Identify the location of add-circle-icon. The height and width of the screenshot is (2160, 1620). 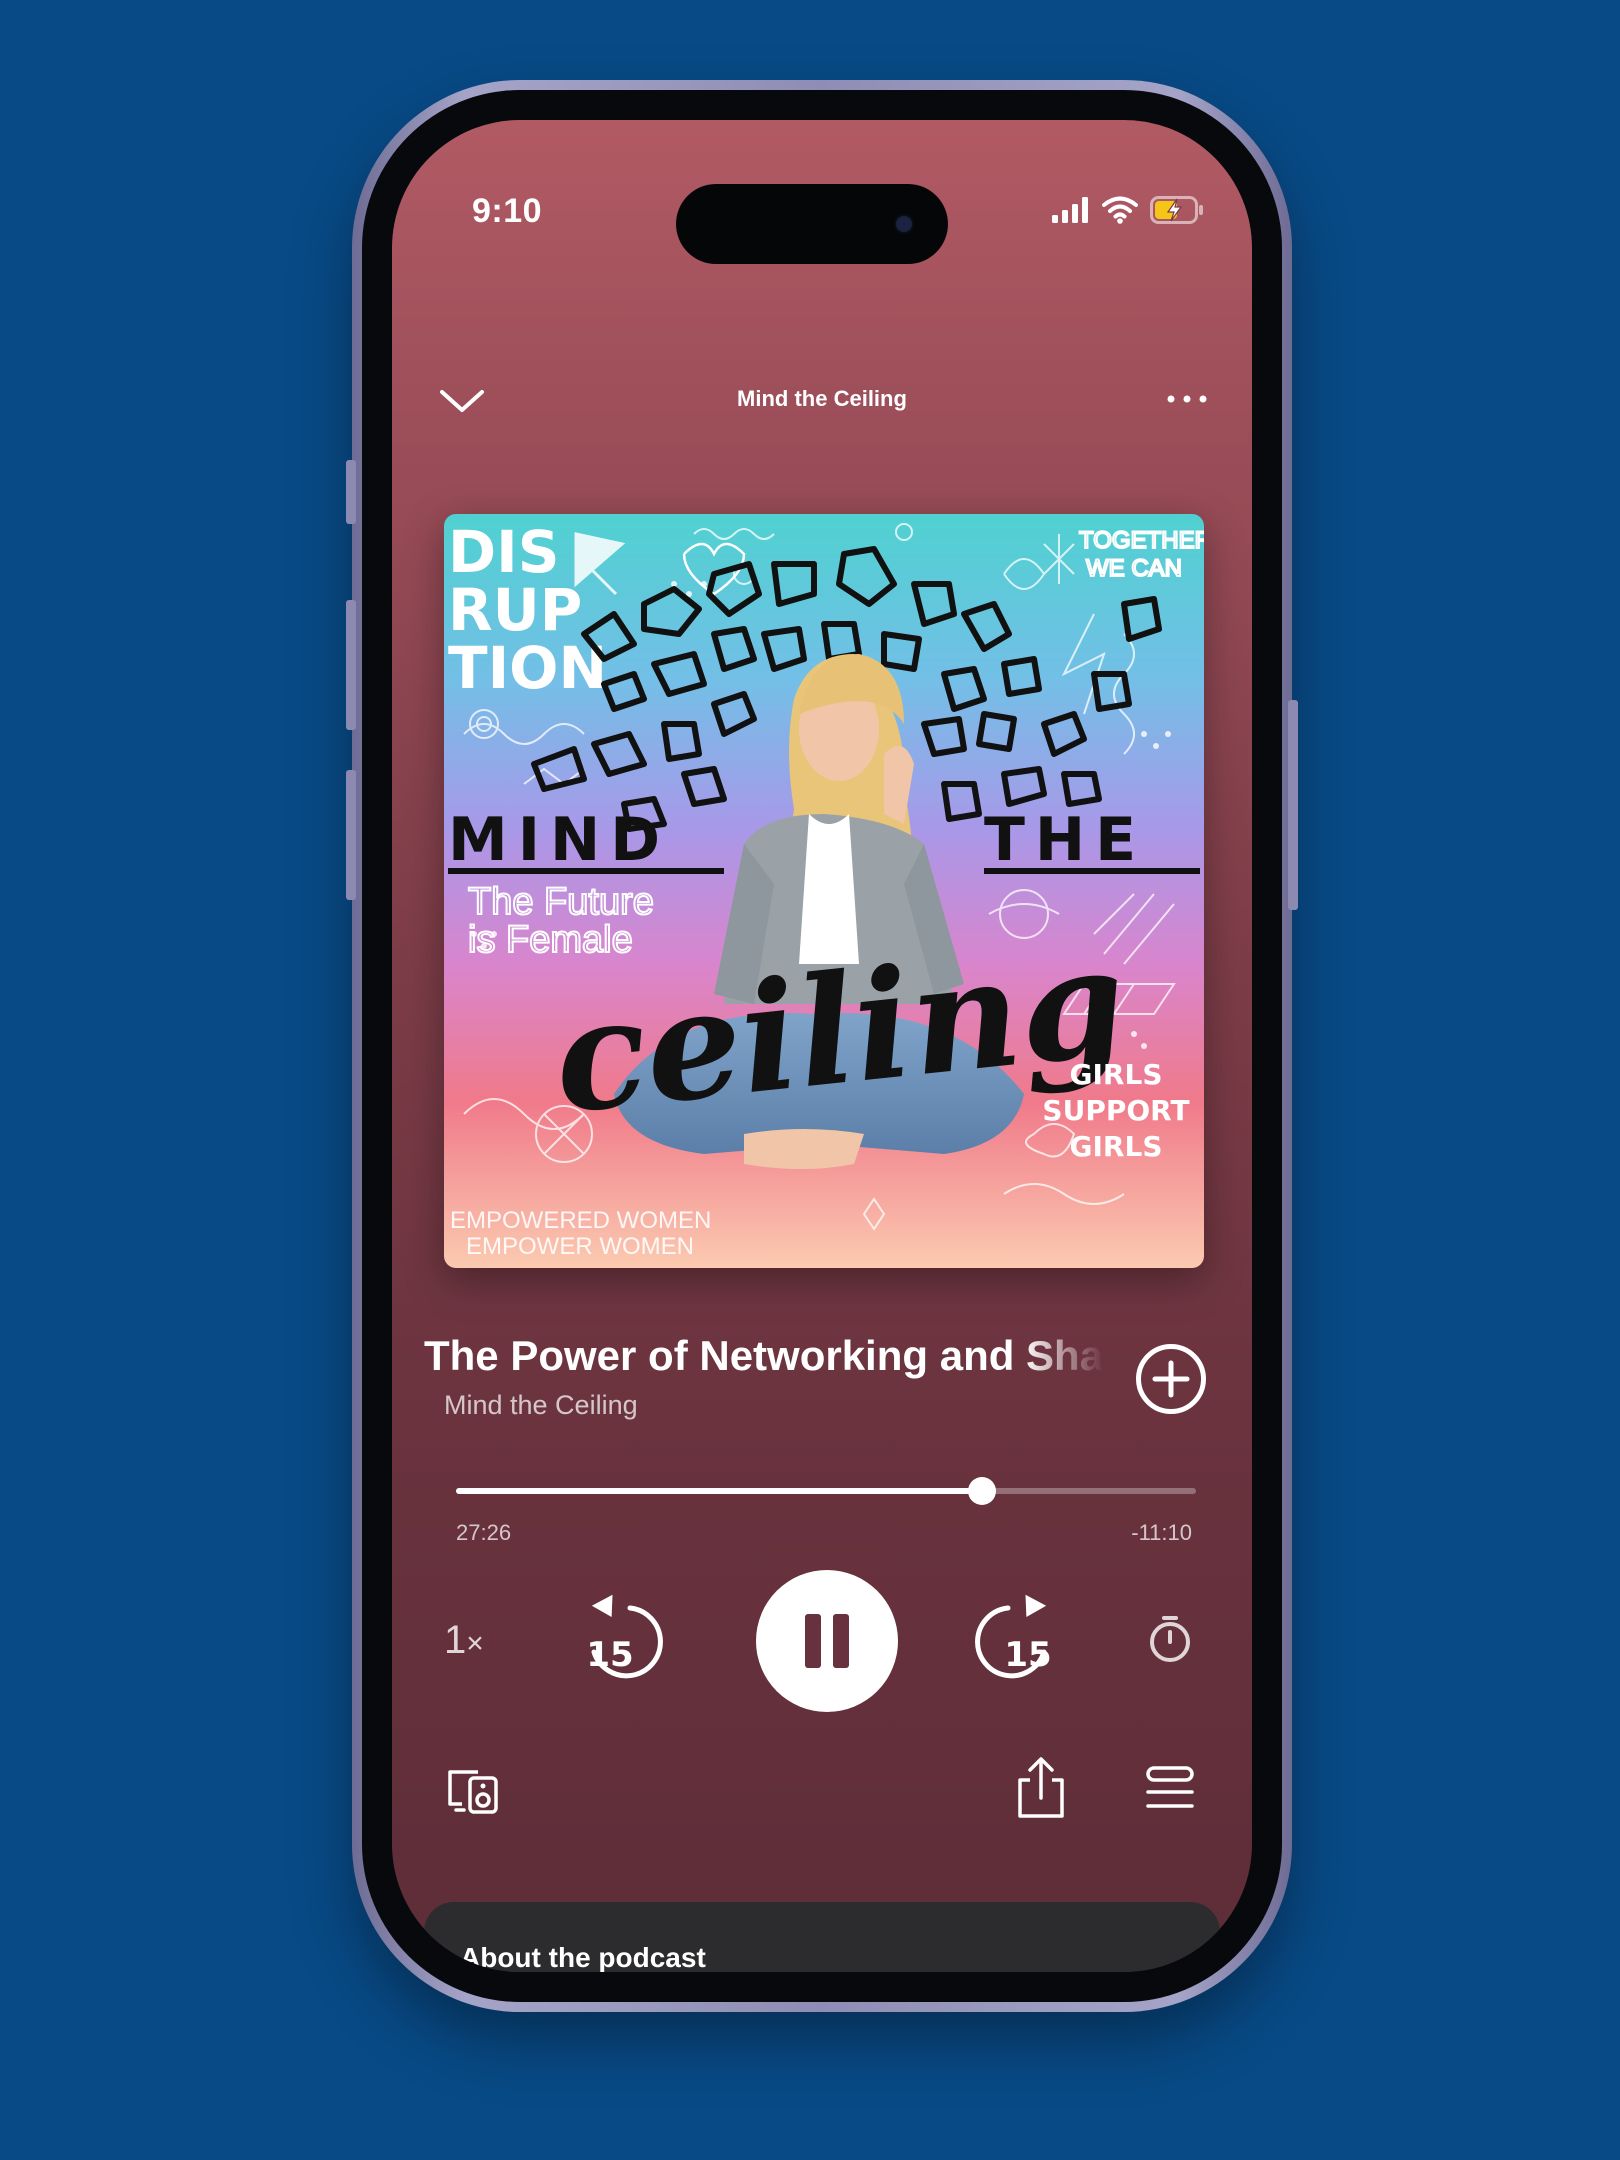
(1171, 1379).